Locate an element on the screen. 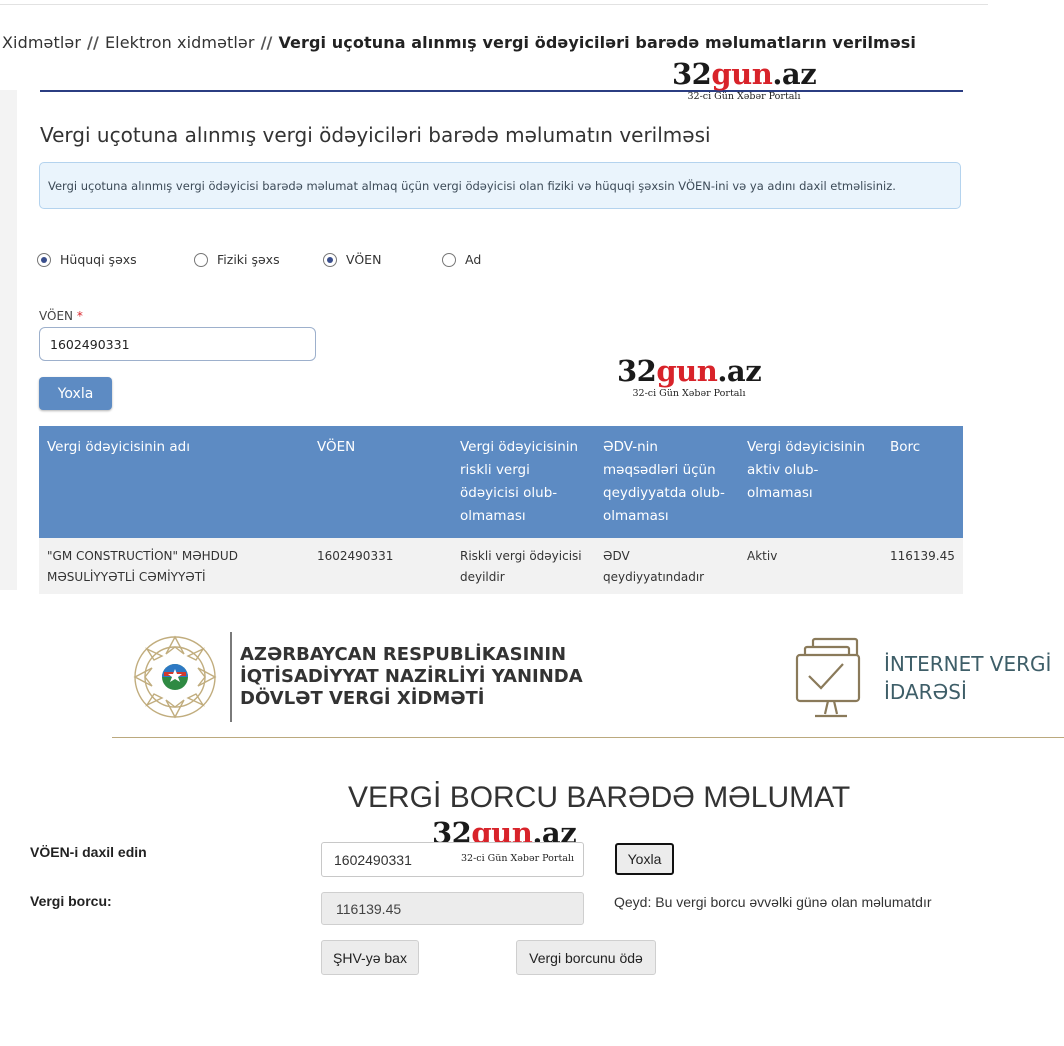  radio-search-by-name: Ad is located at coordinates (461, 259).